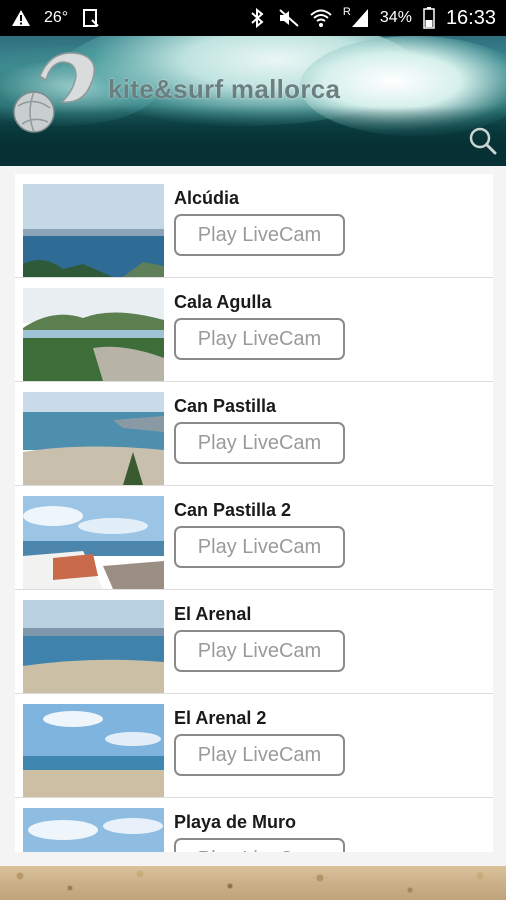 Image resolution: width=506 pixels, height=900 pixels. Describe the element at coordinates (289, 18) in the screenshot. I see `mute-icon` at that location.